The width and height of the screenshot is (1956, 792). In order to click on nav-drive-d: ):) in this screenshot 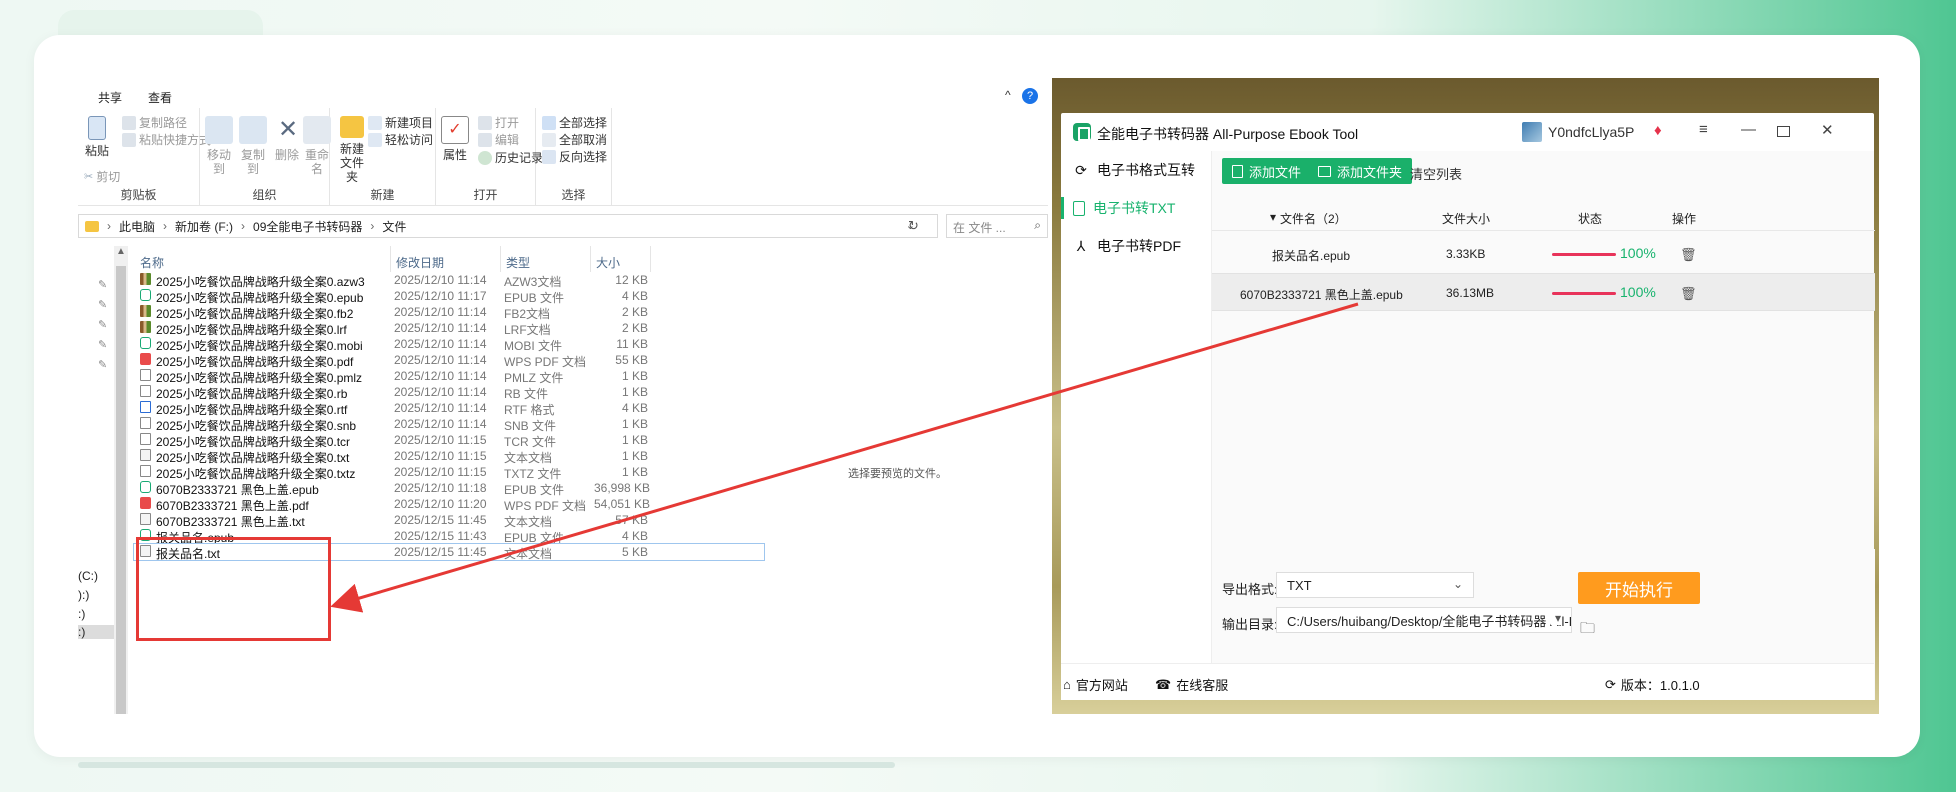, I will do `click(83, 595)`.